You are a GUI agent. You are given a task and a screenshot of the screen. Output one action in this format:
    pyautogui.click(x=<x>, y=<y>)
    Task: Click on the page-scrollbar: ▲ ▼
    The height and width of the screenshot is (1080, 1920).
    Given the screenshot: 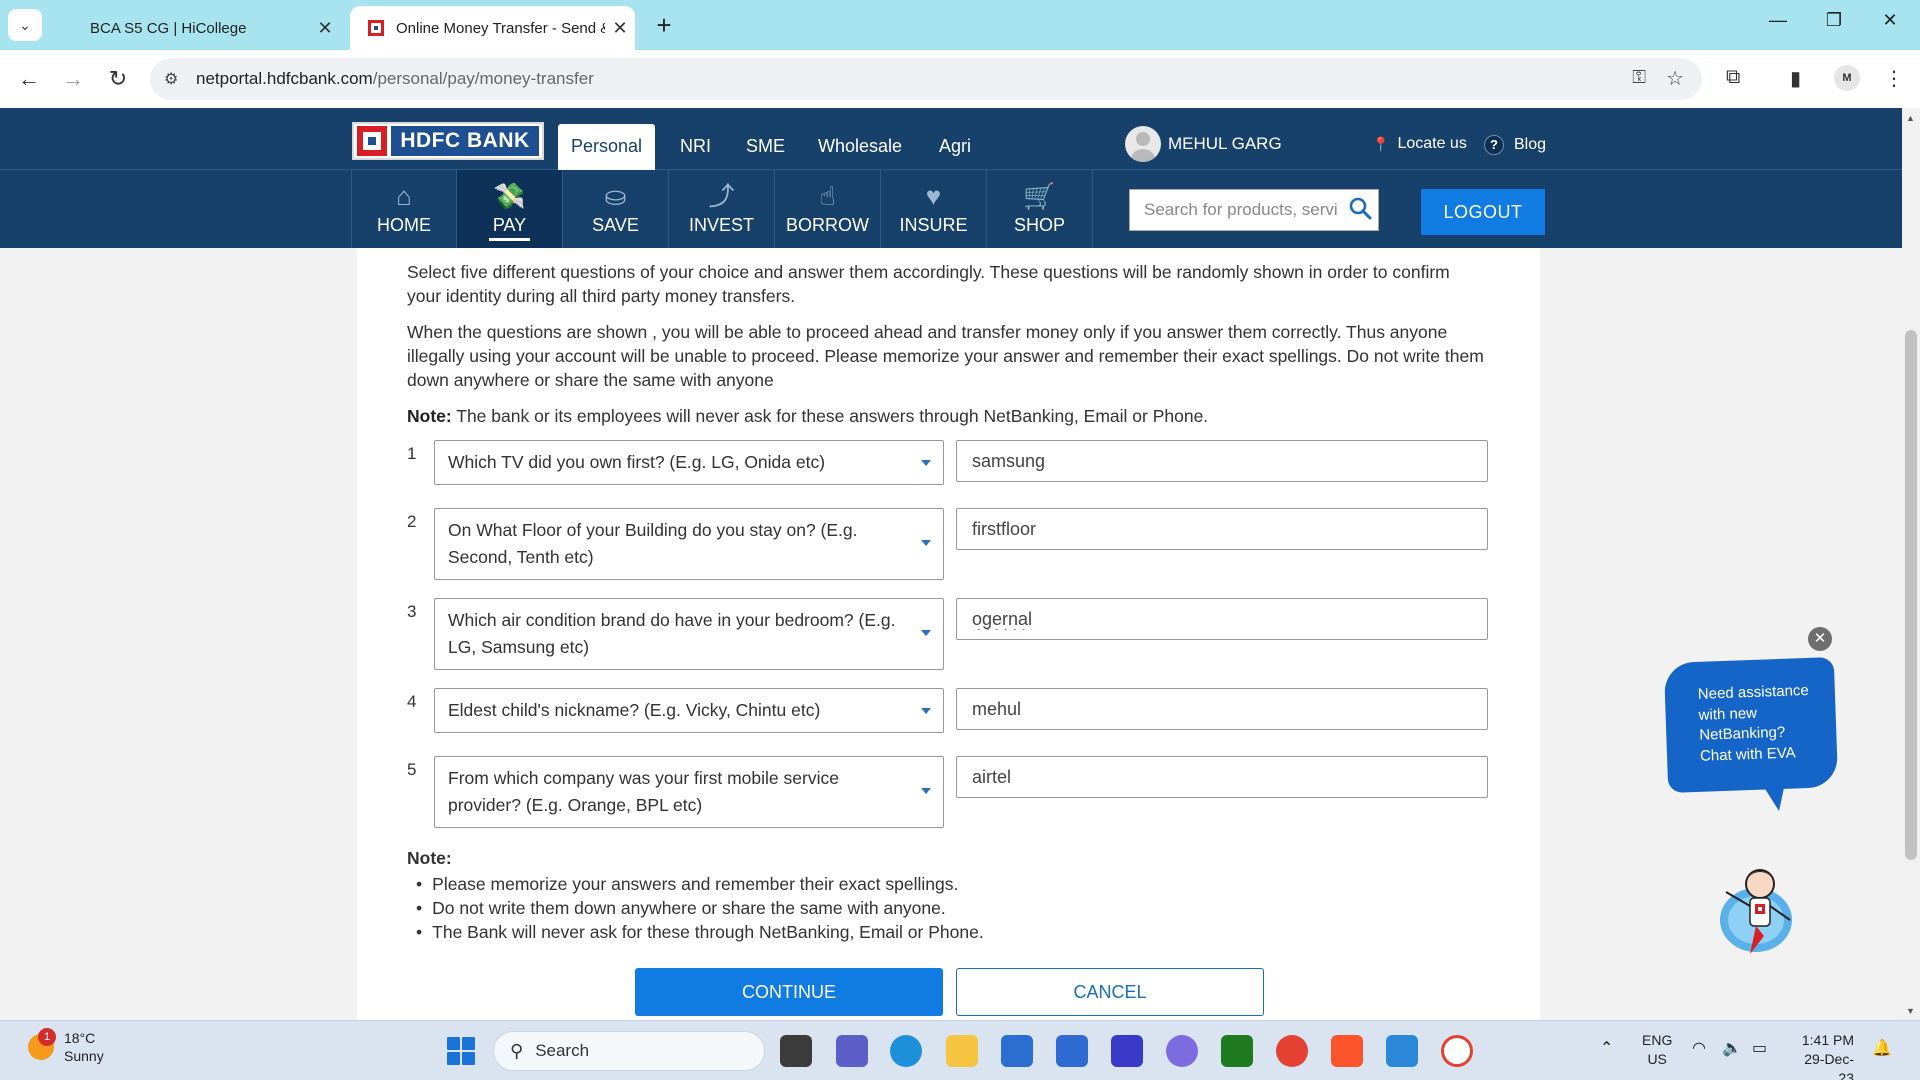 What is the action you would take?
    pyautogui.click(x=1911, y=564)
    